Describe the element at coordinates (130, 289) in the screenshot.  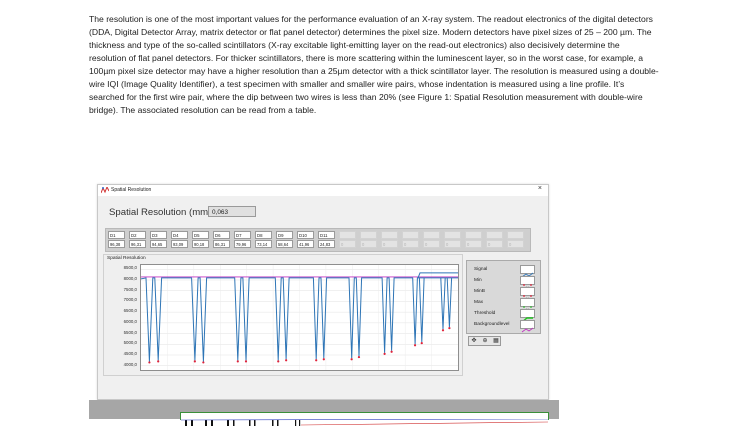
I see `y-tick-label: 7500,0` at that location.